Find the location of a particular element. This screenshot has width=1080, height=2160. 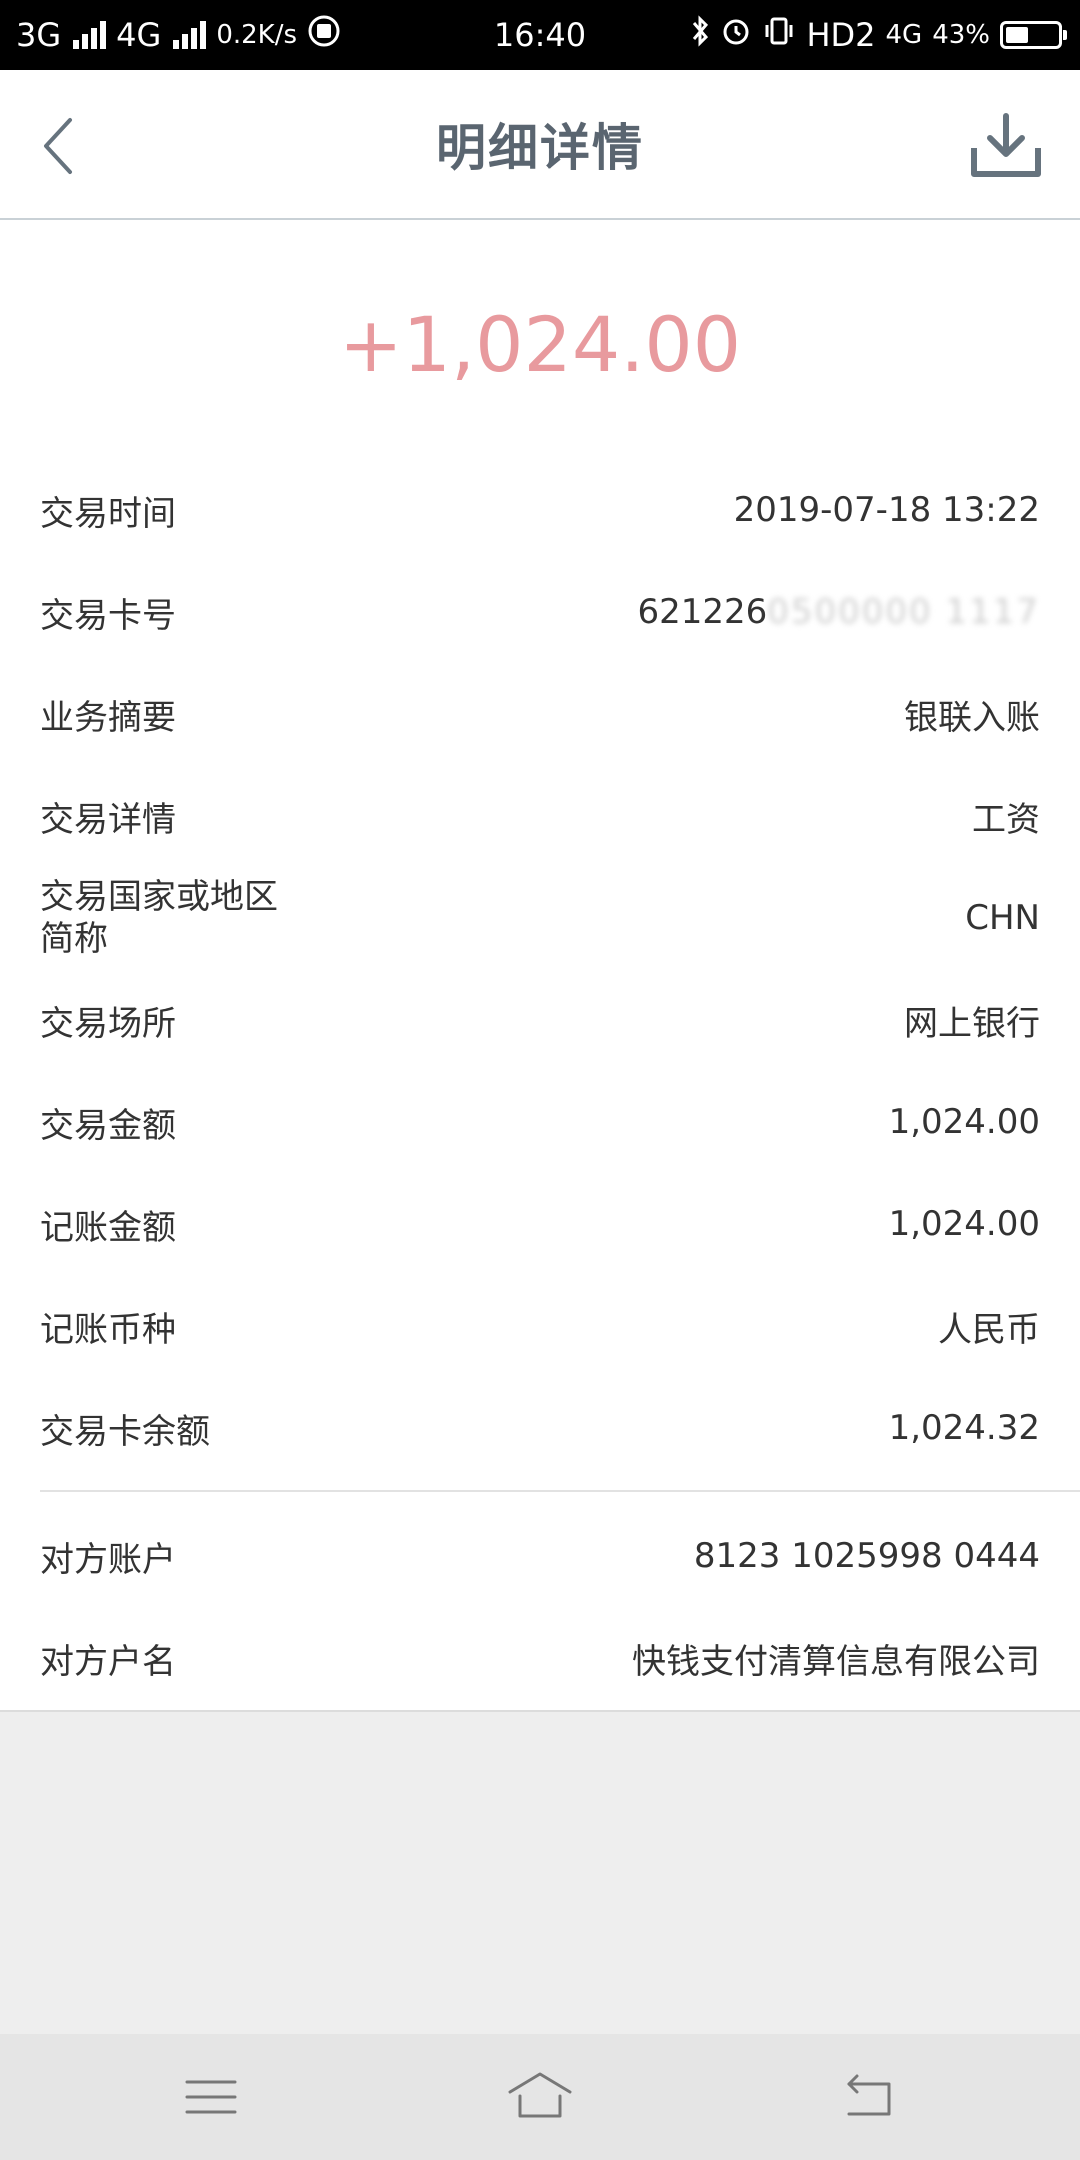

detail-label: 记账金额 is located at coordinates (108, 1227).